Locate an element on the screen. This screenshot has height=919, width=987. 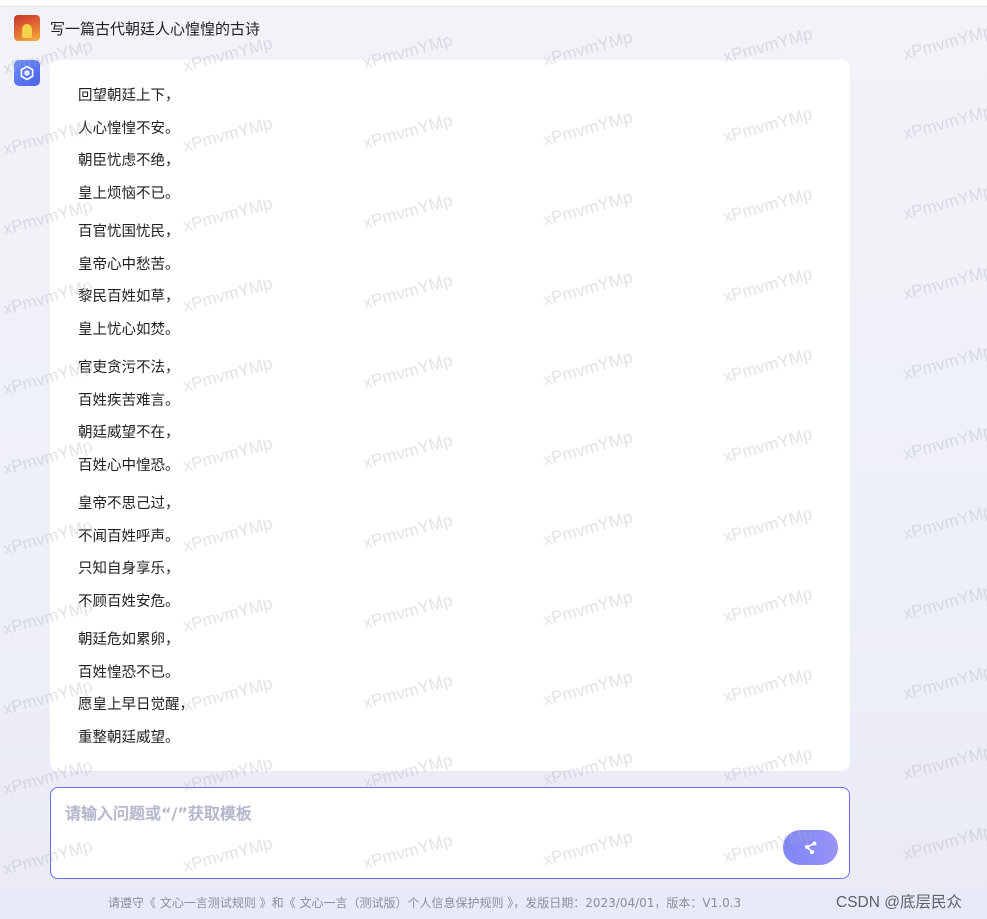
poem-line: 朝廷威望不在， is located at coordinates (129, 433).